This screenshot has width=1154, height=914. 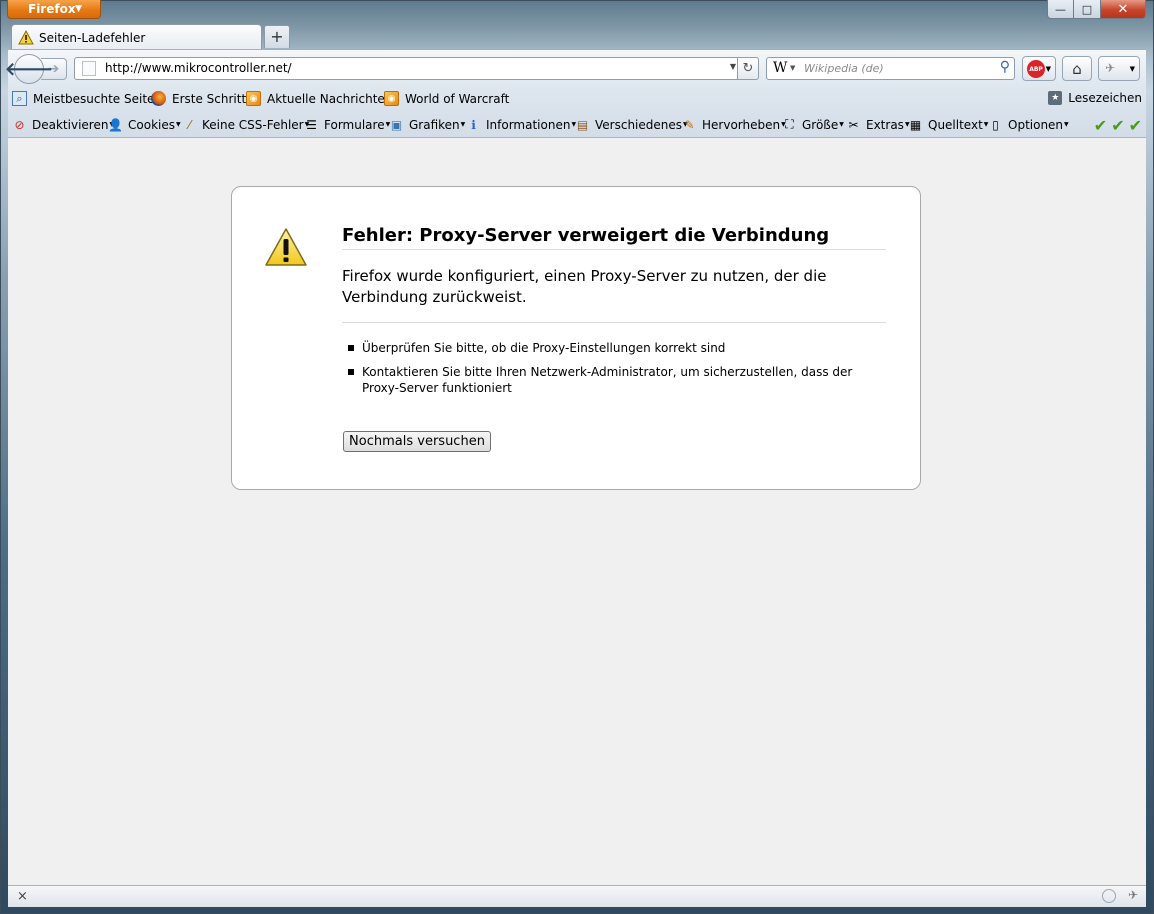 I want to click on url-history-dropdown-icon: ▼, so click(x=733, y=66).